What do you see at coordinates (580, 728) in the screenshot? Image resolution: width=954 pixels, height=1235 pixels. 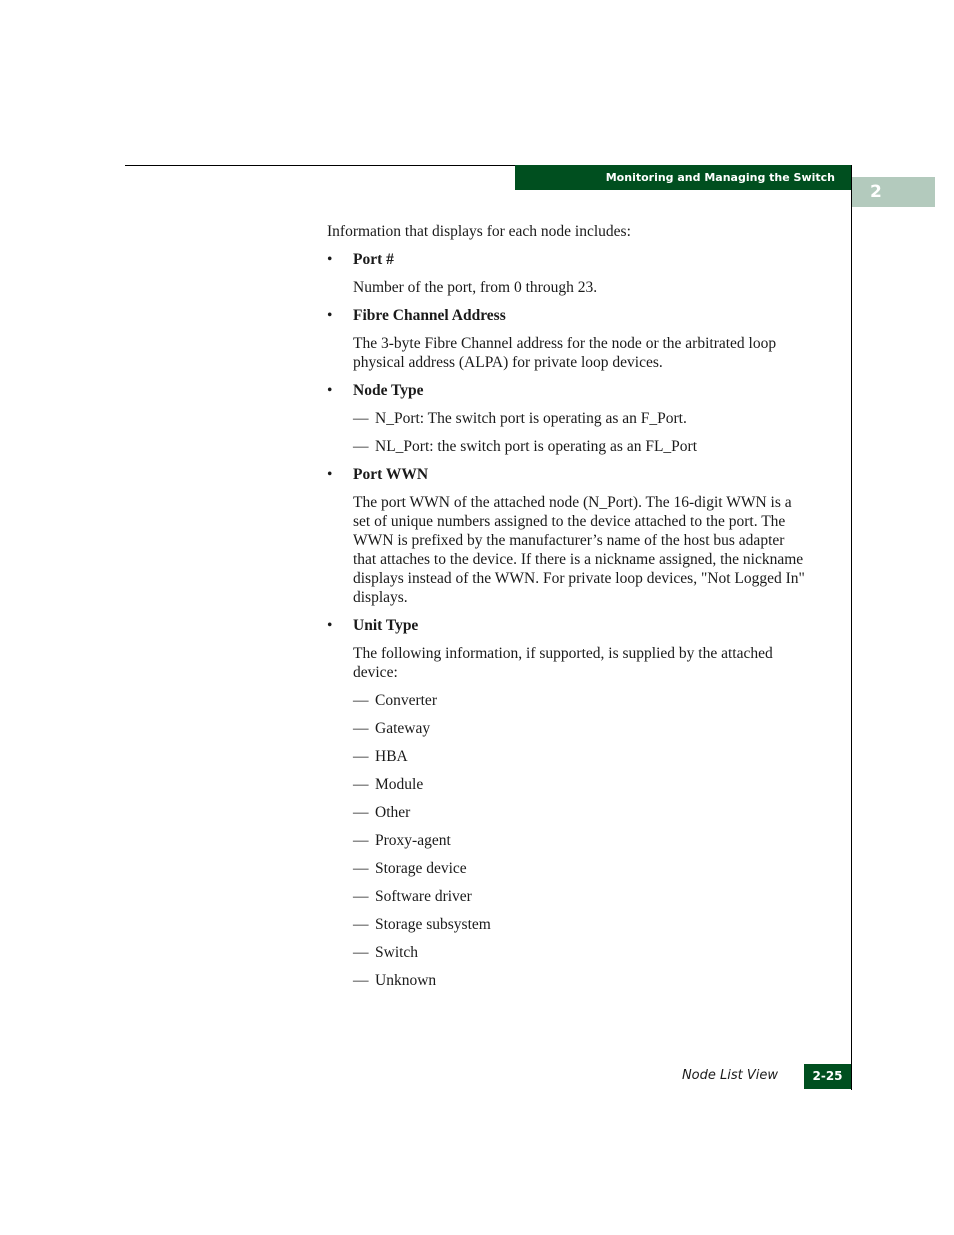 I see `sub-item: — Gateway` at bounding box center [580, 728].